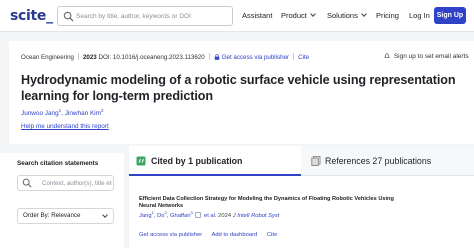 The width and height of the screenshot is (474, 248). I want to click on filter-heading: Search citation statements, so click(58, 163).